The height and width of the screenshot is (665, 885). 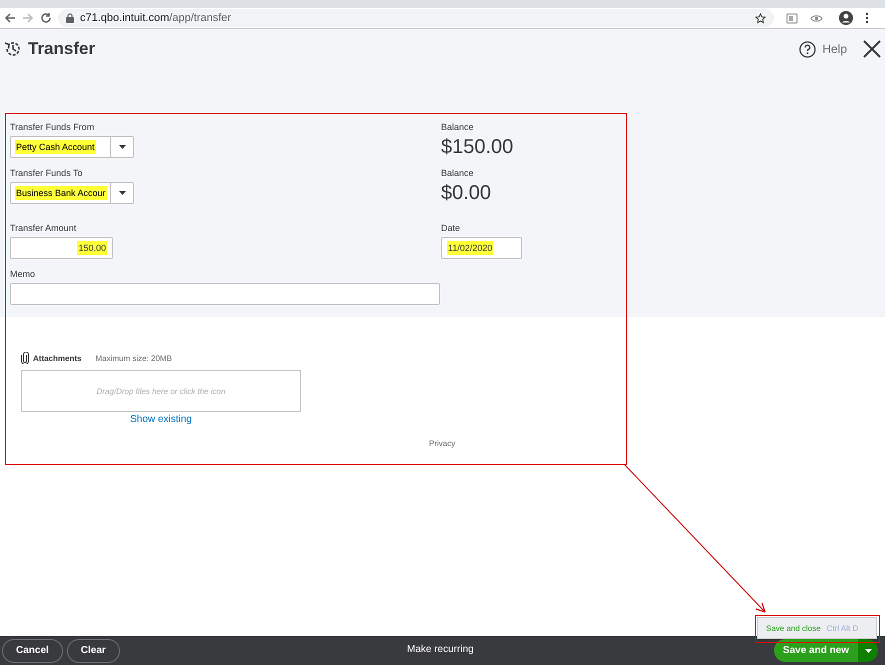 What do you see at coordinates (55, 147) in the screenshot?
I see `field-value: Petty Cash Account` at bounding box center [55, 147].